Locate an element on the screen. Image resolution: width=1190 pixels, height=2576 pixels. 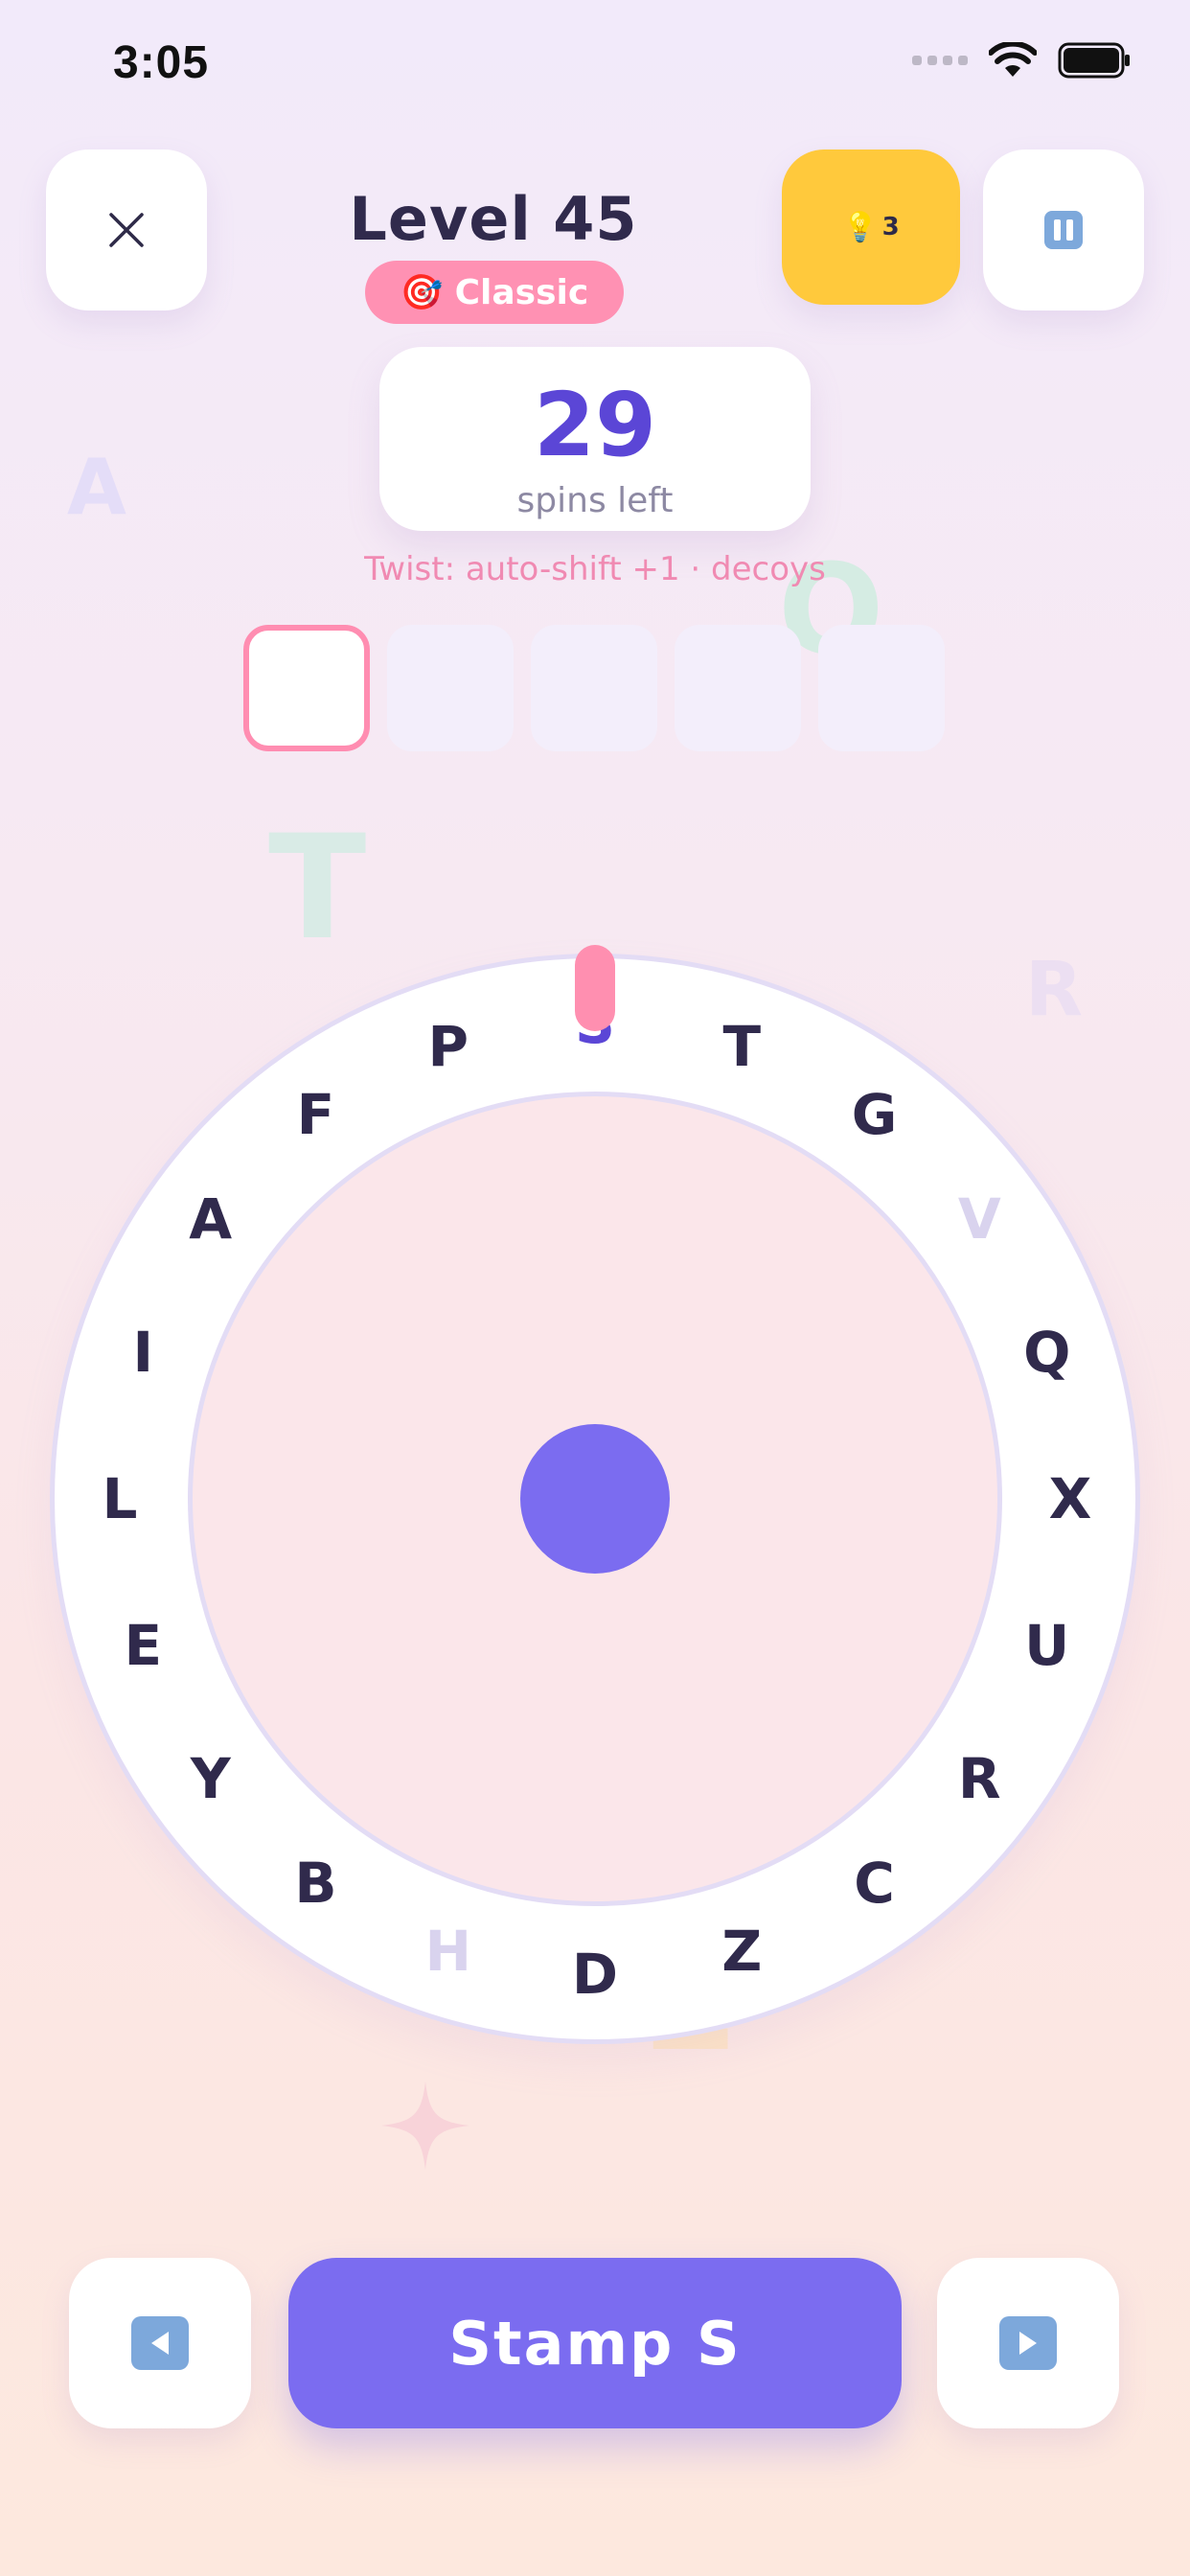
wheel-letter: Y is located at coordinates (210, 1778).